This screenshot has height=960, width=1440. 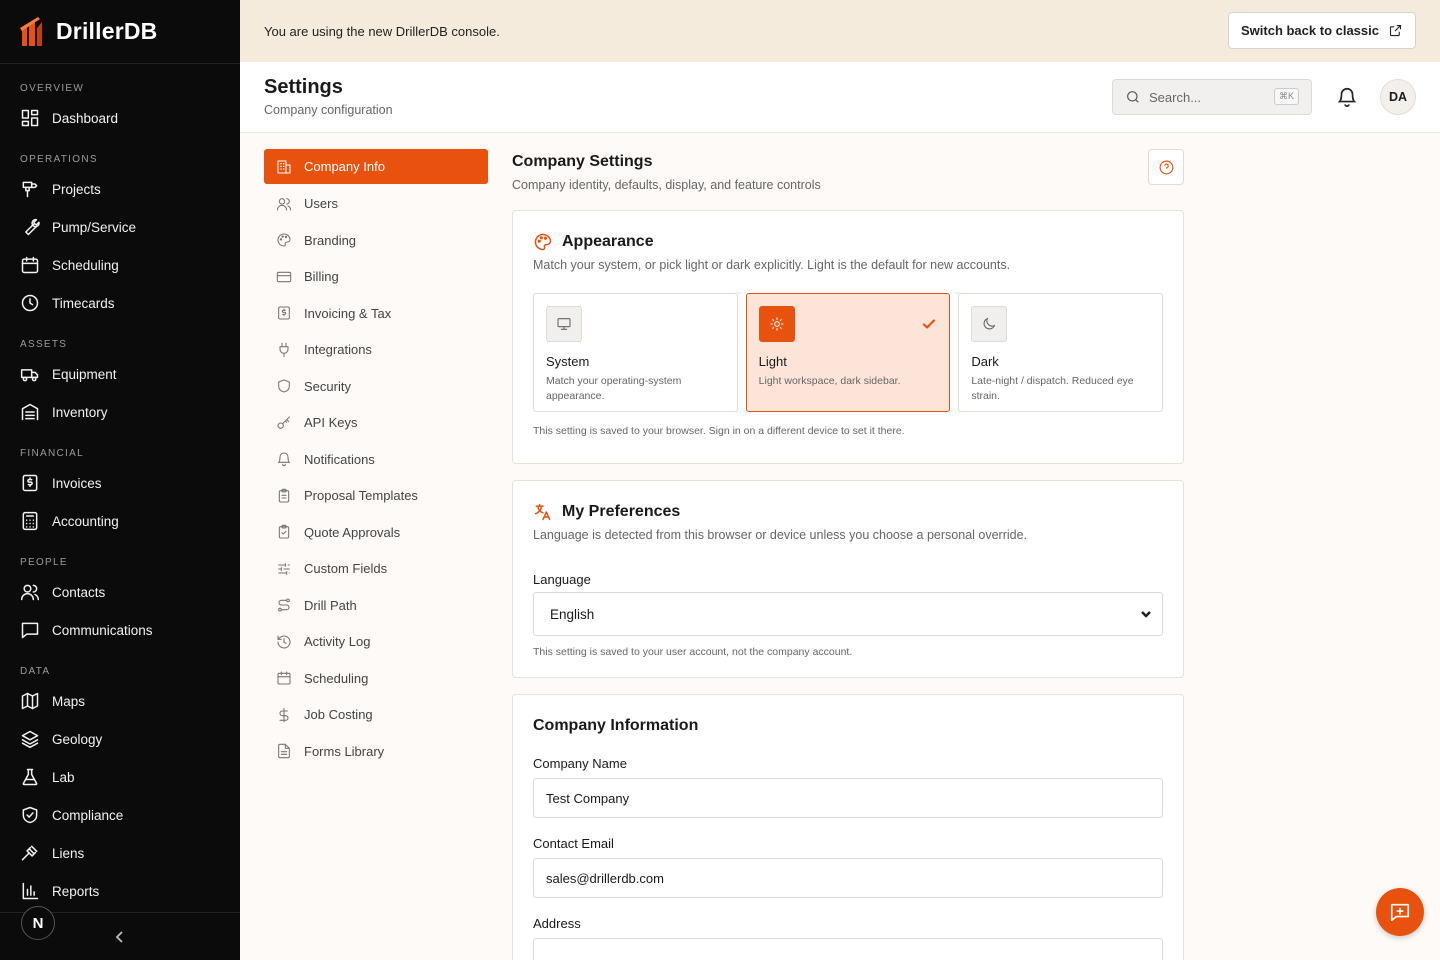 What do you see at coordinates (929, 324) in the screenshot?
I see `check-icon` at bounding box center [929, 324].